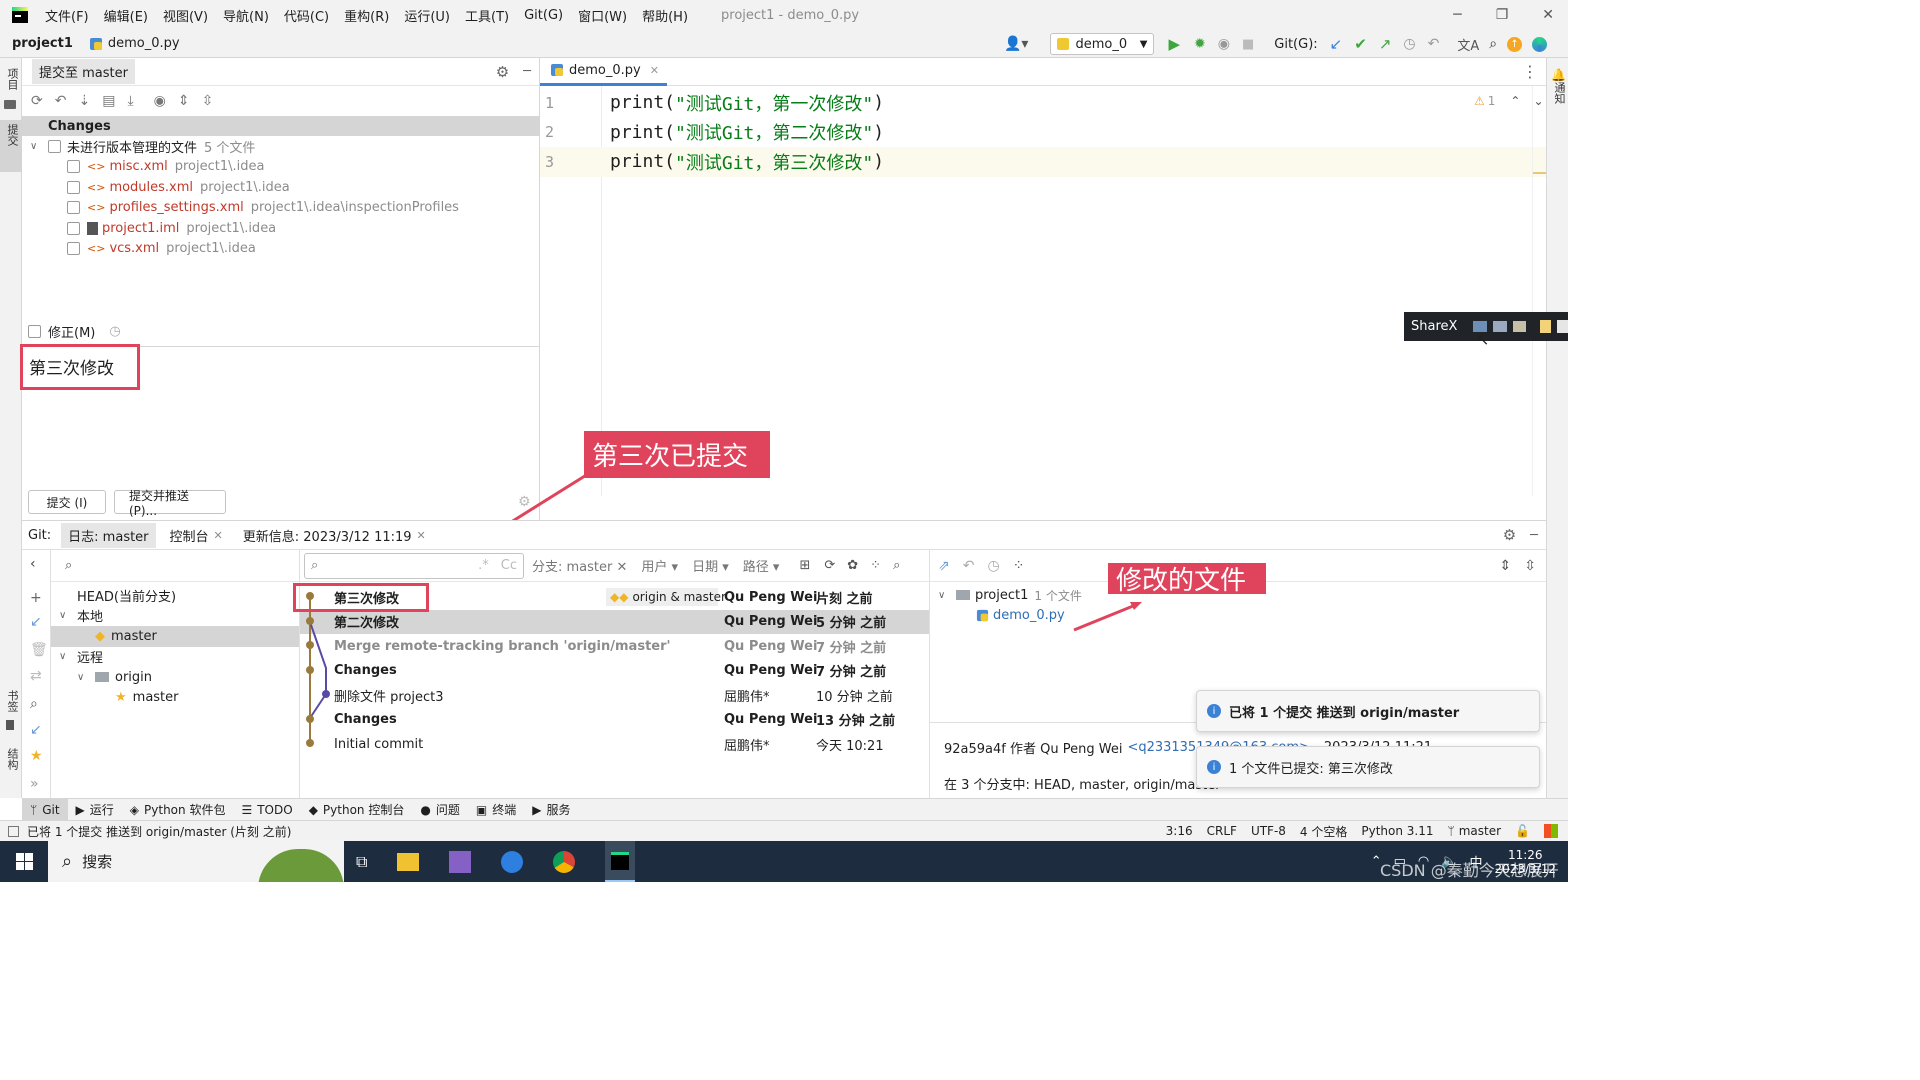 This screenshot has height=1080, width=1920. What do you see at coordinates (306, 15) in the screenshot?
I see `menu-code: 代码(C)` at bounding box center [306, 15].